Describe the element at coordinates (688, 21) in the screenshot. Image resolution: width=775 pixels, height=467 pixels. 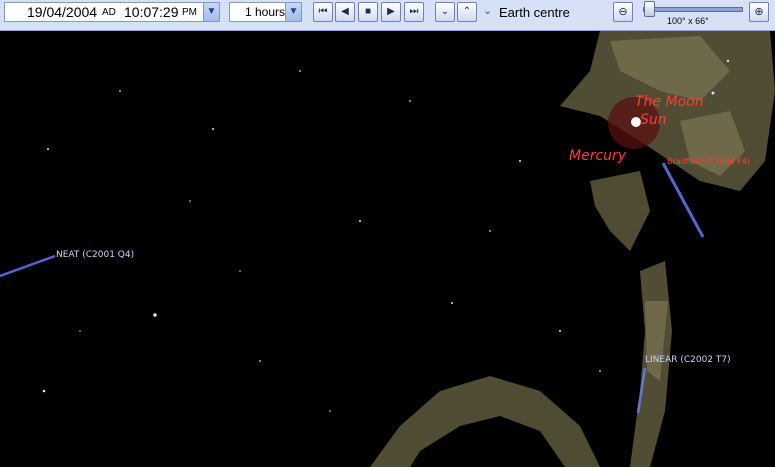
I see `field-of-view-label: 100° x 66°` at that location.